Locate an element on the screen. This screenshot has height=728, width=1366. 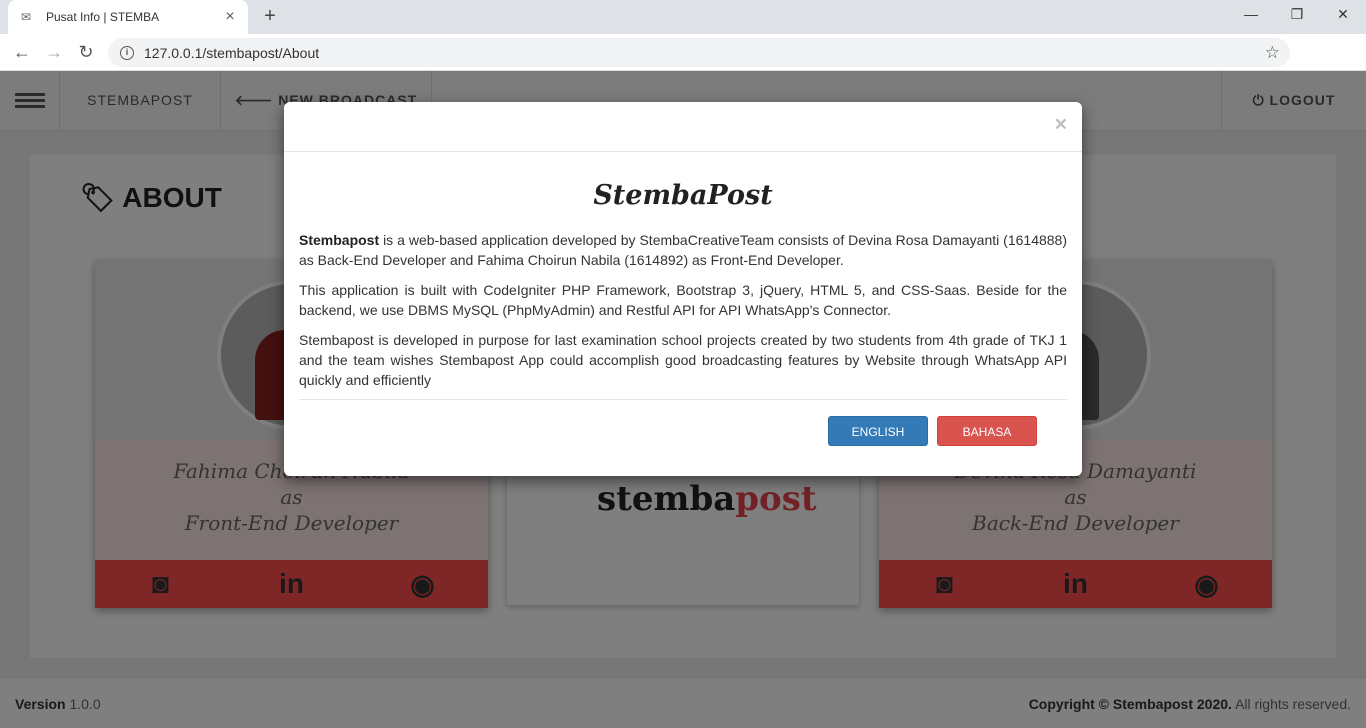
english-button: ENGLISH is located at coordinates (878, 431).